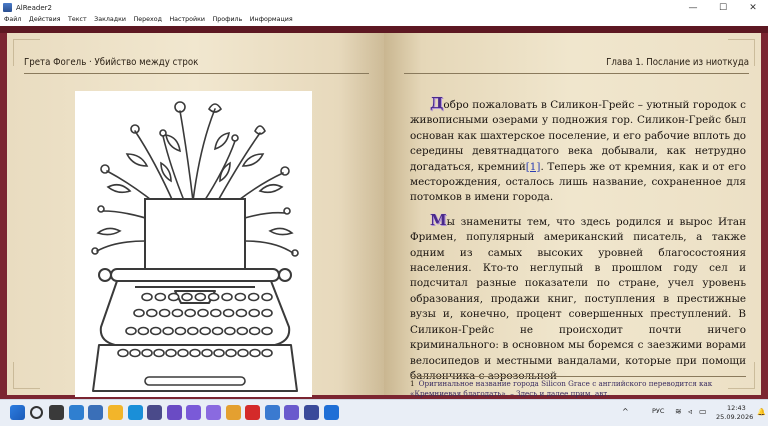 The image size is (768, 426). Describe the element at coordinates (135, 412) in the screenshot. I see `edge-icon` at that location.